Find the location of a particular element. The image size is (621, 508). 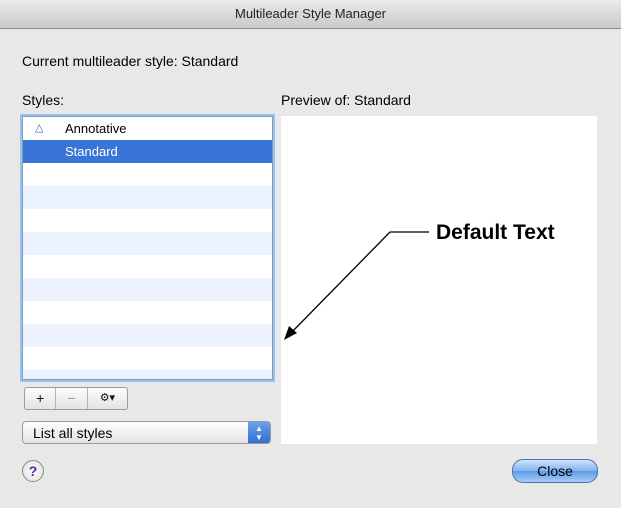

style-filter-value: List all styles is located at coordinates (73, 433).